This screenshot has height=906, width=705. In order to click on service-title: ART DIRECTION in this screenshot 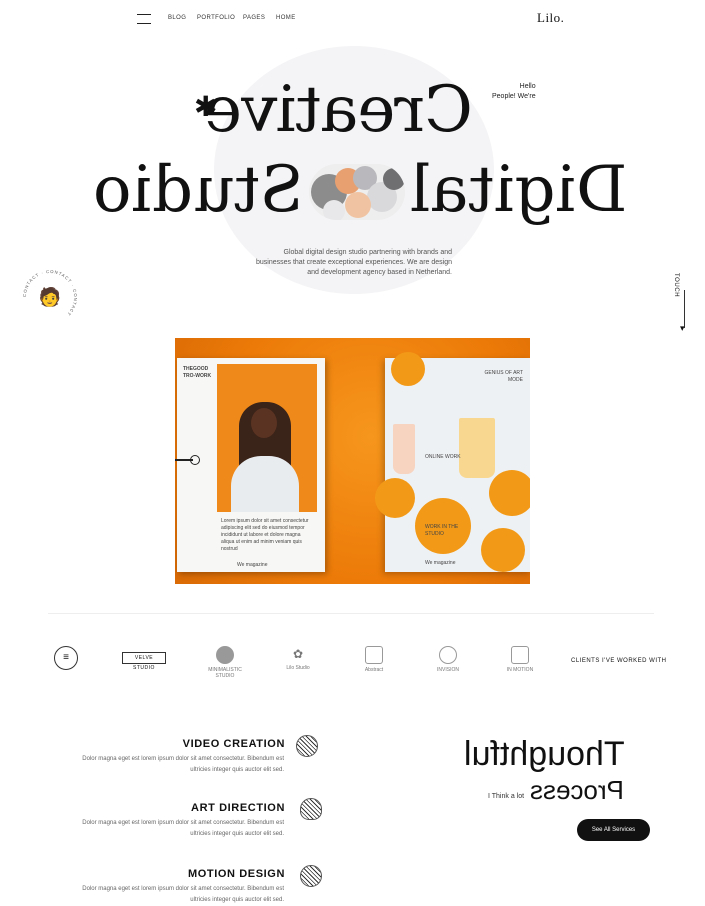, I will do `click(238, 808)`.